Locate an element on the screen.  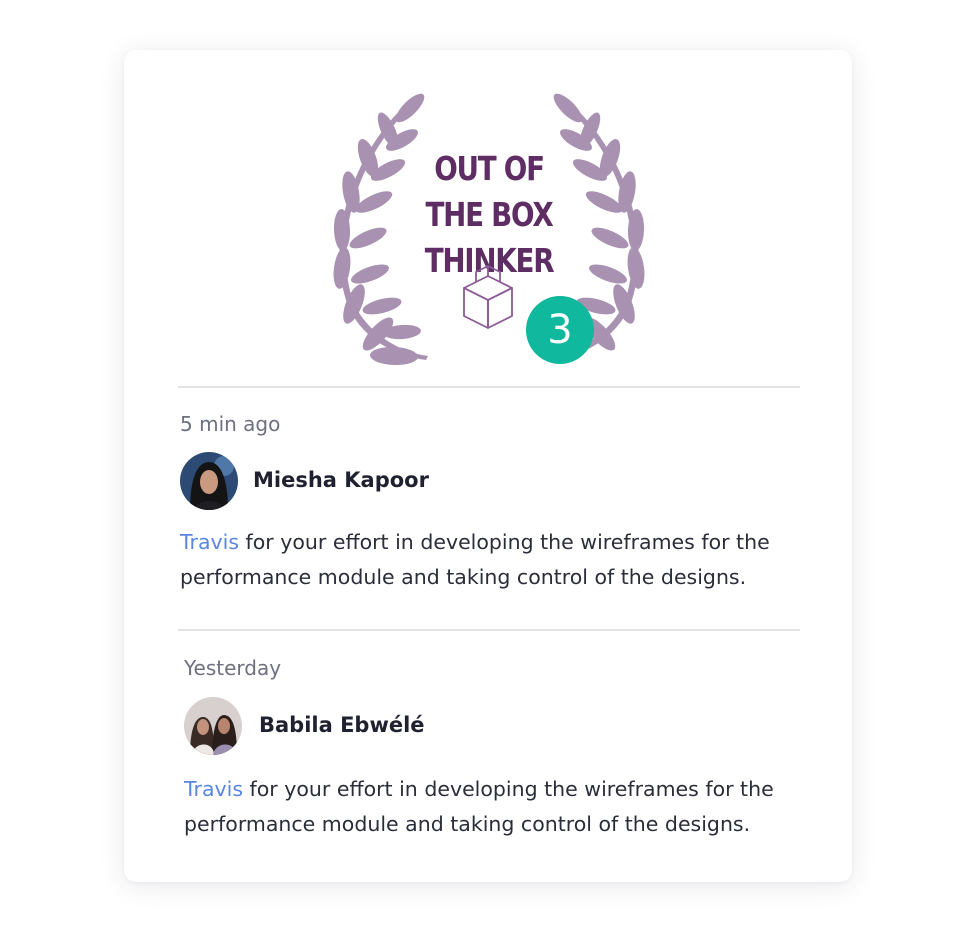
box-icon is located at coordinates (488, 297).